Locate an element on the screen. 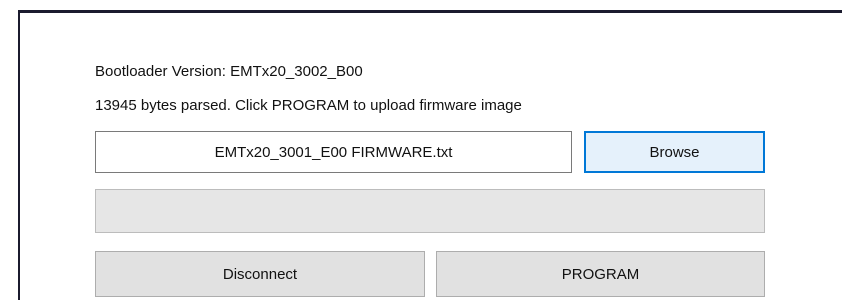  bootloader-version-label: Bootloader Version: EMTx20_3002_B00 is located at coordinates (229, 71).